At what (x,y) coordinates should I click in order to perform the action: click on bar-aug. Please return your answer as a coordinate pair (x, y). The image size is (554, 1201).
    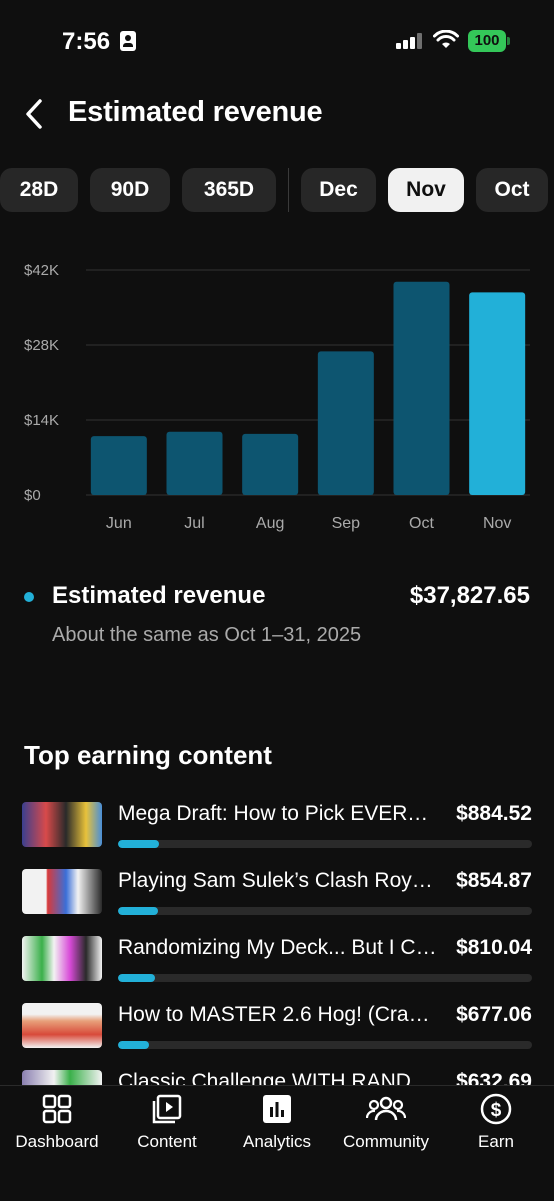
    Looking at the image, I should click on (270, 464).